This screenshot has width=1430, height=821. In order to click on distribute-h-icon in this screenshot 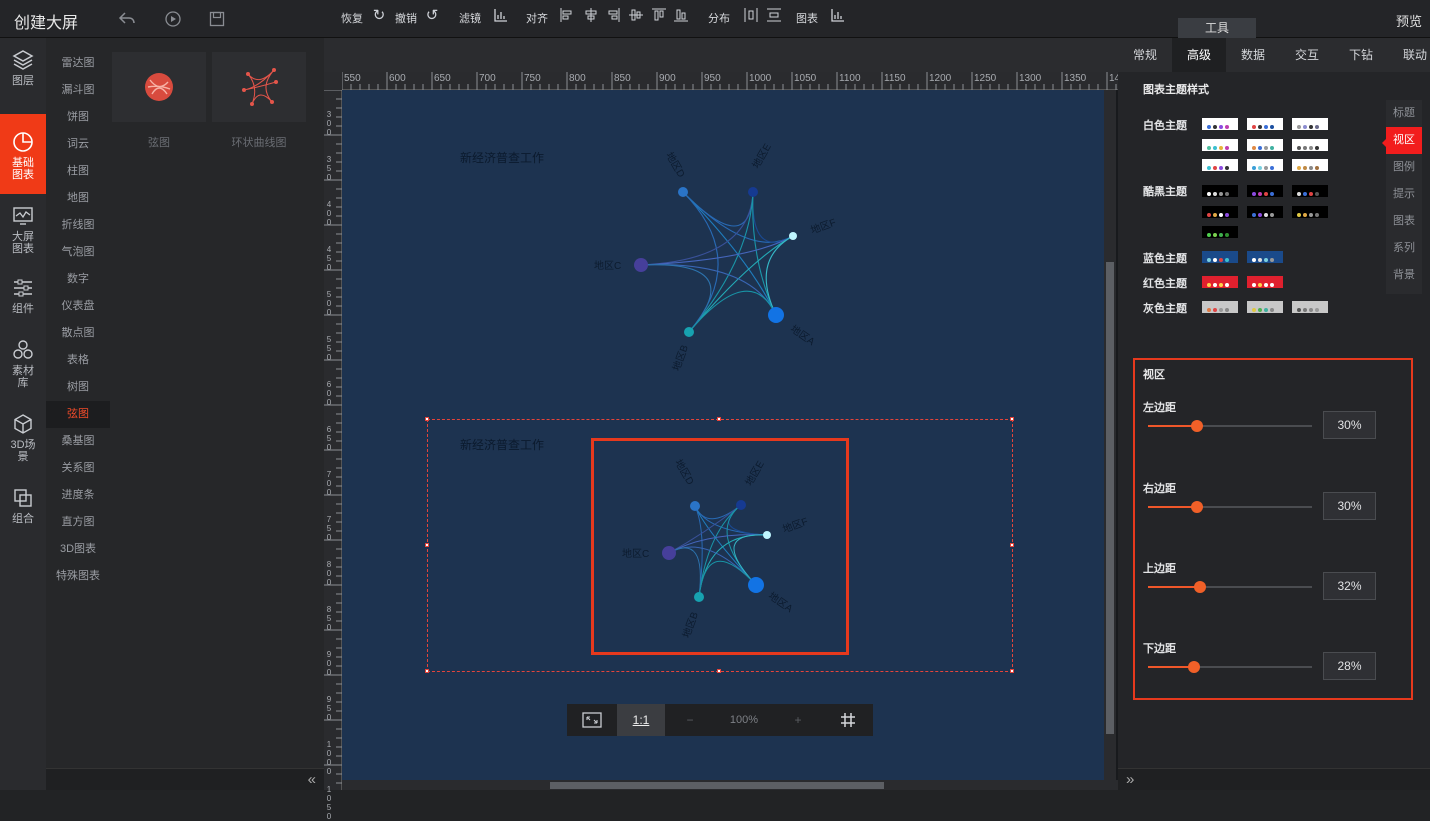, I will do `click(751, 16)`.